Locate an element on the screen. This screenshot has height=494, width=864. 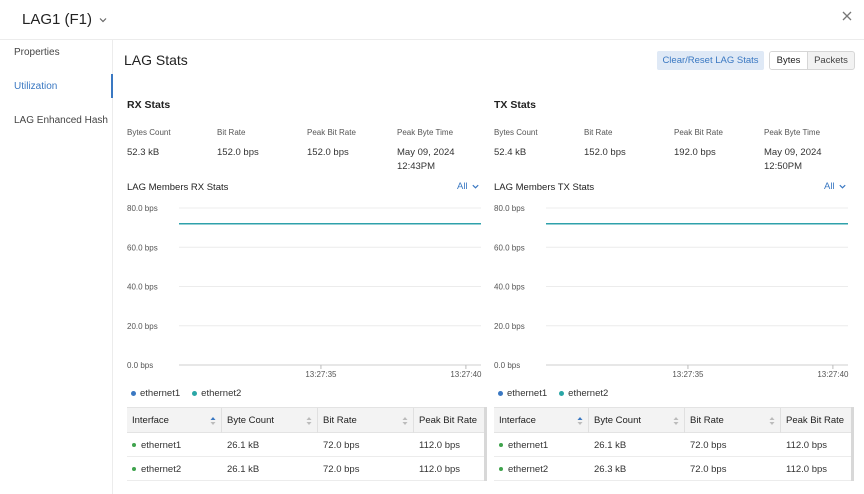
cell-interface: ethernet2 is located at coordinates (541, 469).